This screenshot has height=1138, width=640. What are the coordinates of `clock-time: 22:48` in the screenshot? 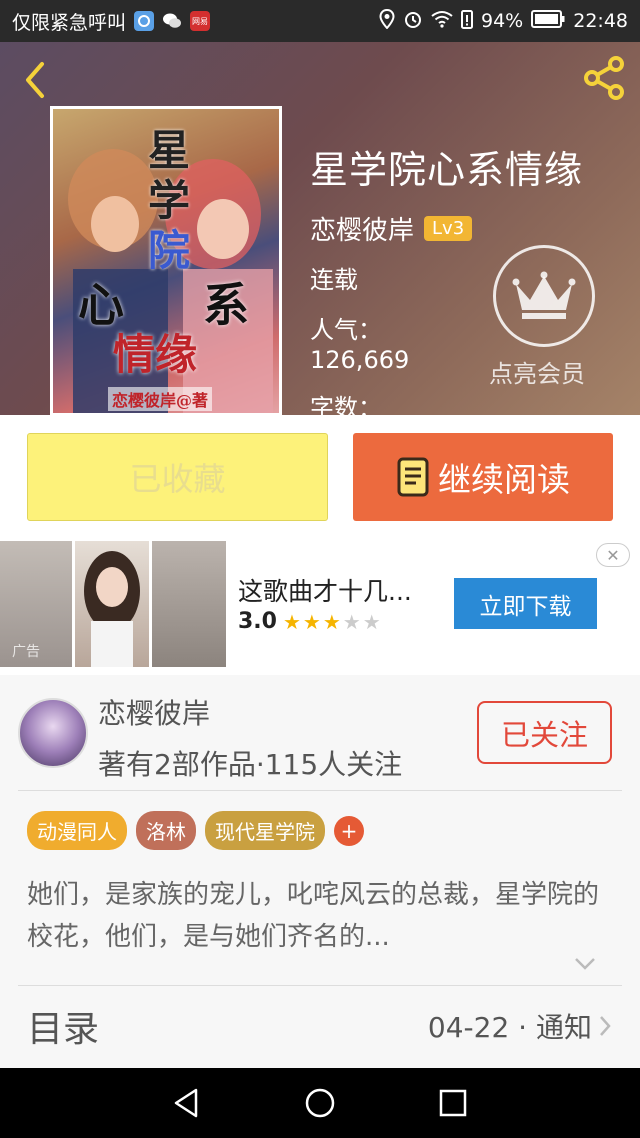 It's located at (600, 21).